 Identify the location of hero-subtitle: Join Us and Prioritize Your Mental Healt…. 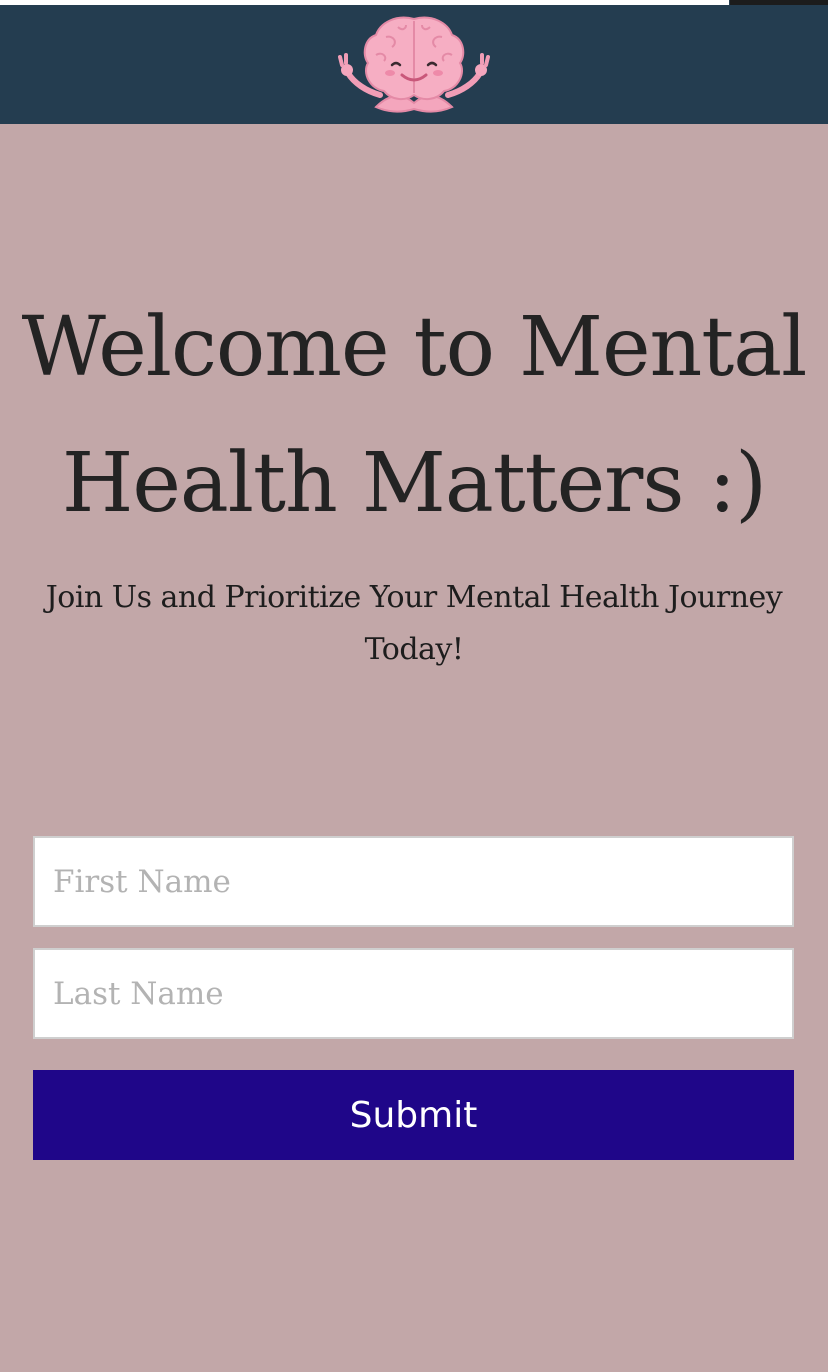
(414, 623).